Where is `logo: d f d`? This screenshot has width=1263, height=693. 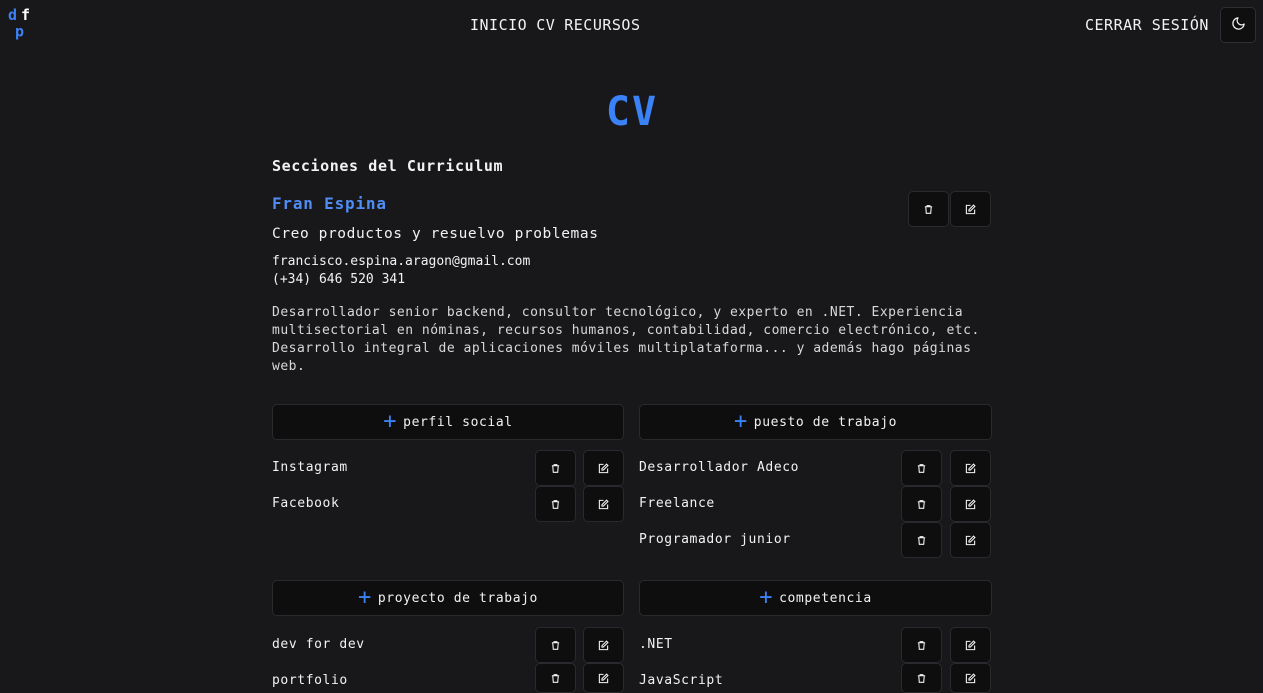 logo: d f d is located at coordinates (20, 26).